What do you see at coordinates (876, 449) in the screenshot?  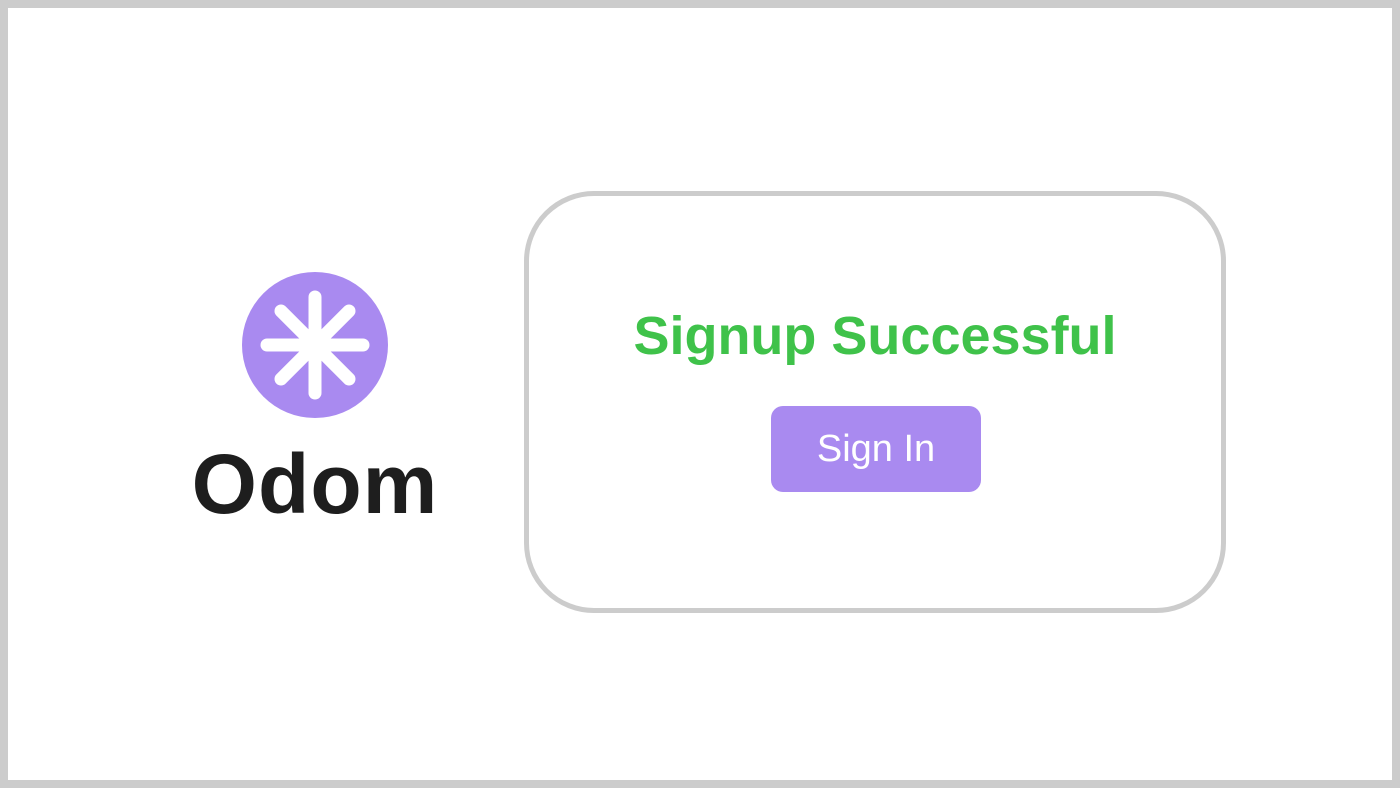 I see `sign-in-button: Sign In` at bounding box center [876, 449].